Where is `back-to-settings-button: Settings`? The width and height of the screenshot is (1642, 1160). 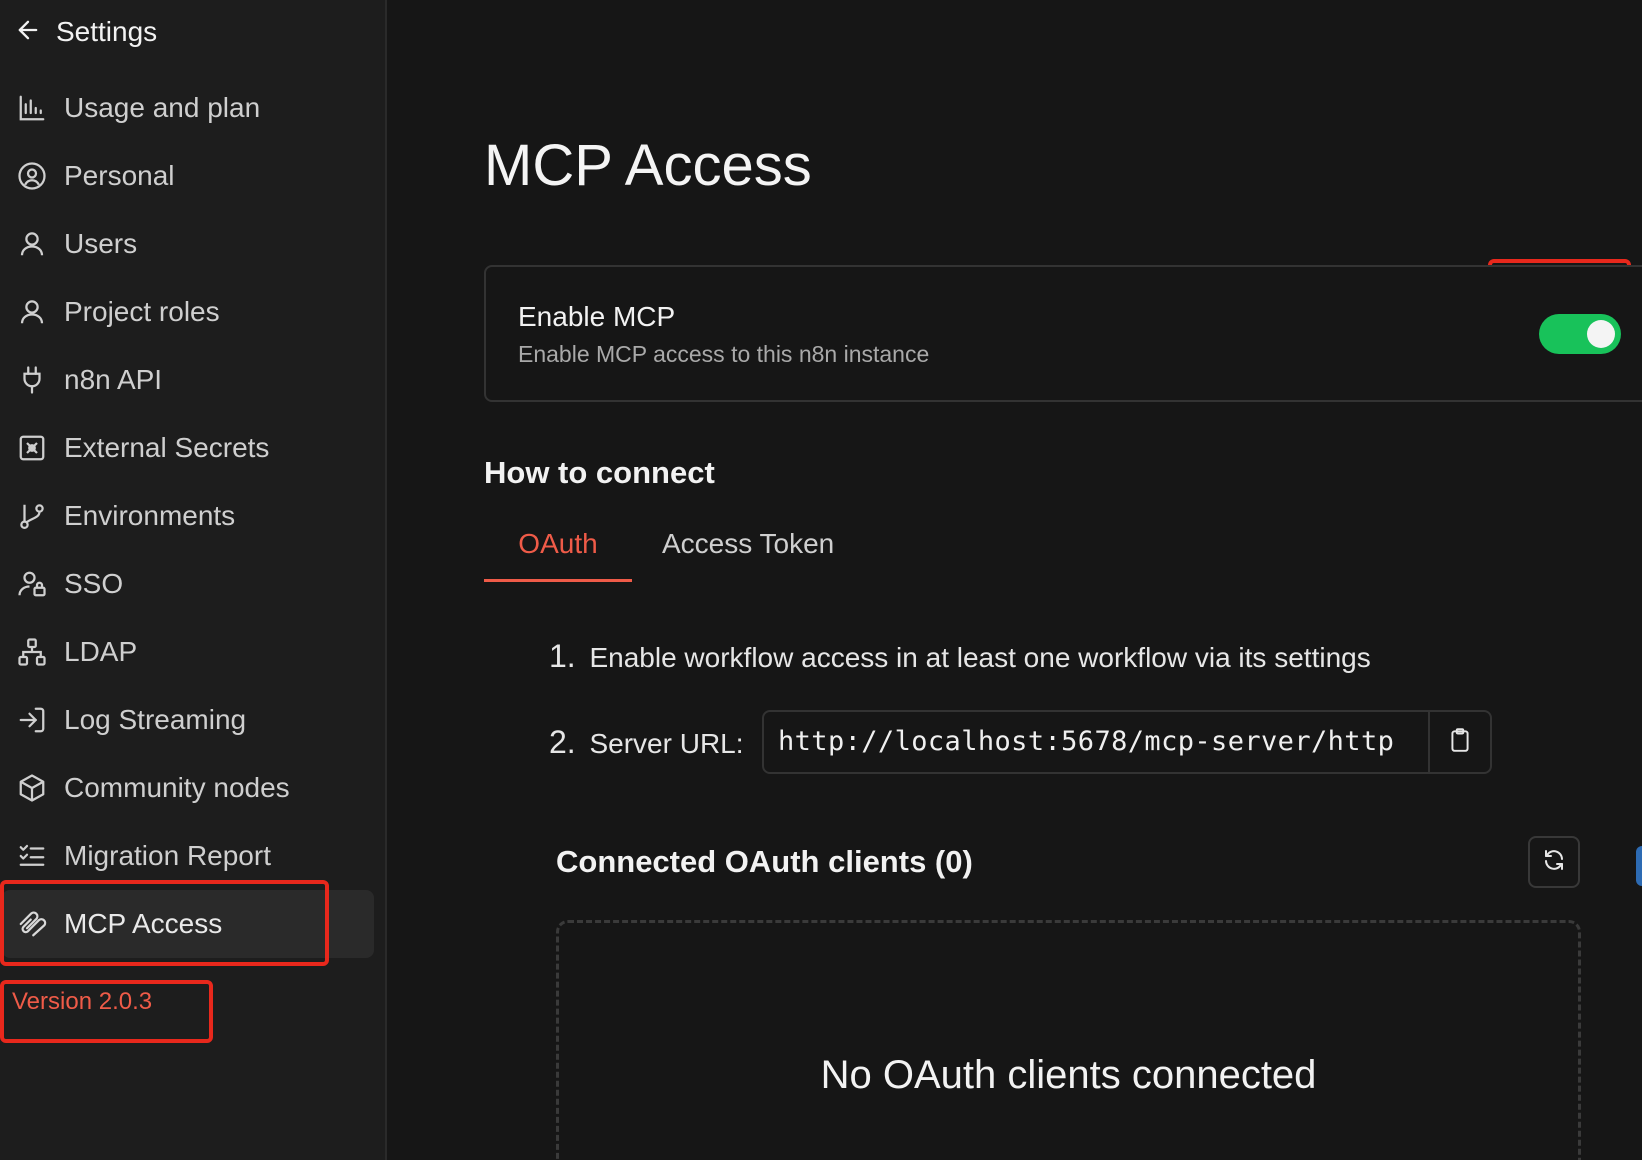 back-to-settings-button: Settings is located at coordinates (85, 32).